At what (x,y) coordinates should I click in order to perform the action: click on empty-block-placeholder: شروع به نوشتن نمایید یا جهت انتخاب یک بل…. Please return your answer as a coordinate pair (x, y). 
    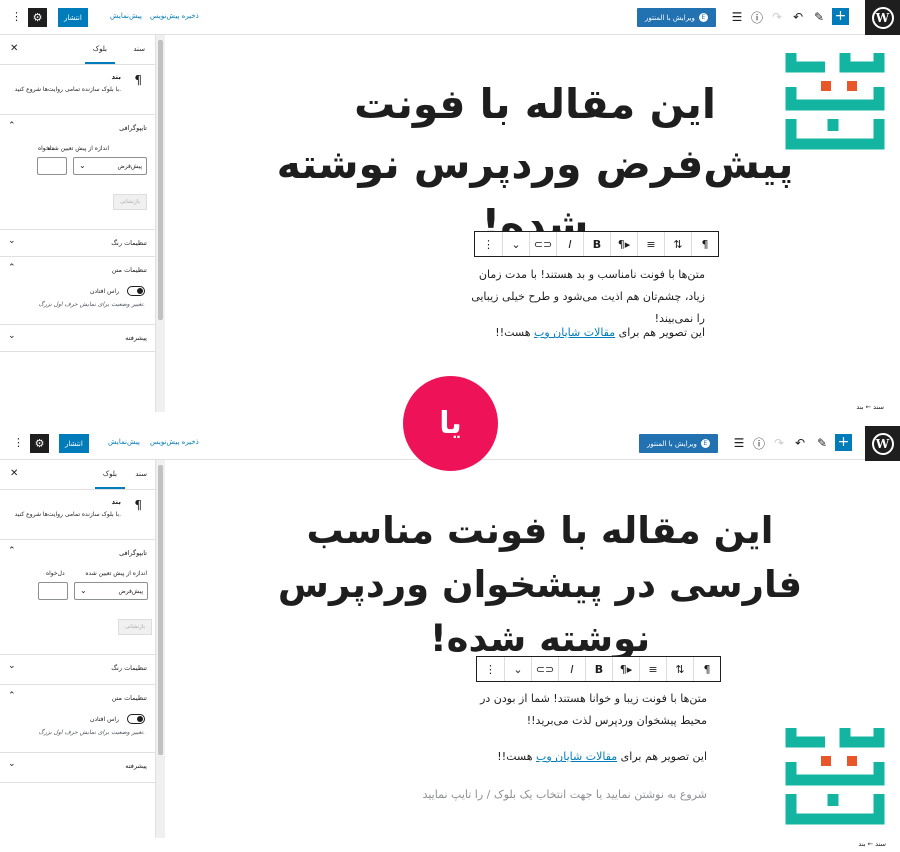
    Looking at the image, I should click on (538, 794).